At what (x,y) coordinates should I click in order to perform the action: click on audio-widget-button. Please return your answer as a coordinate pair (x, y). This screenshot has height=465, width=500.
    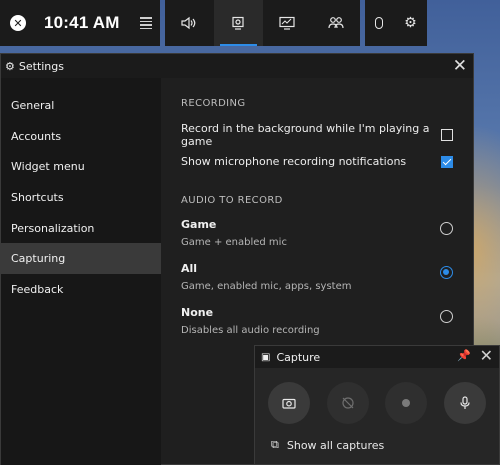
    Looking at the image, I should click on (189, 23).